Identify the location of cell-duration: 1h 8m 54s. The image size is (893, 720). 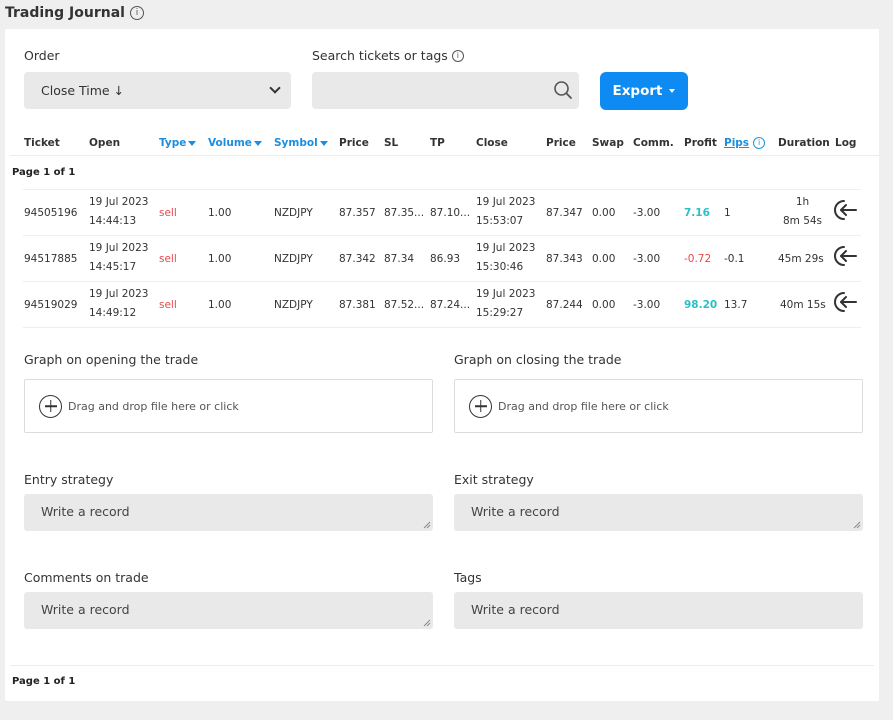
(802, 212).